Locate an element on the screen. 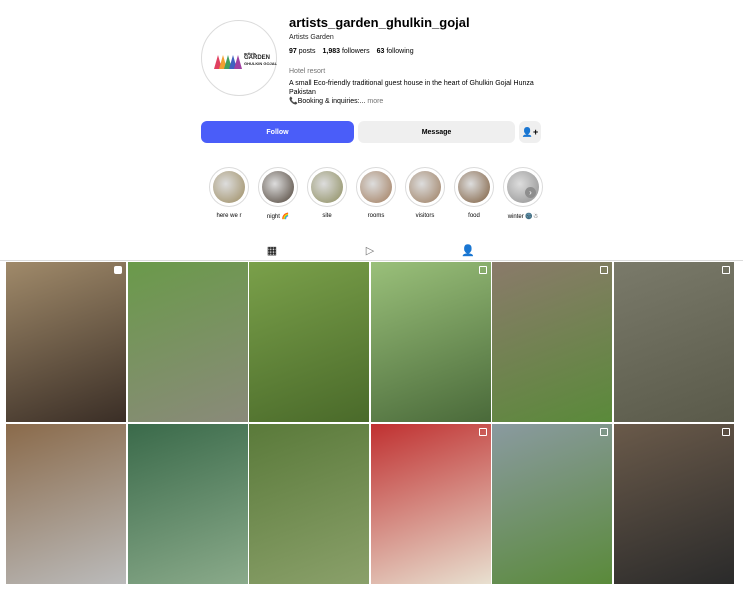 This screenshot has height=616, width=743. reel-icon is located at coordinates (118, 270).